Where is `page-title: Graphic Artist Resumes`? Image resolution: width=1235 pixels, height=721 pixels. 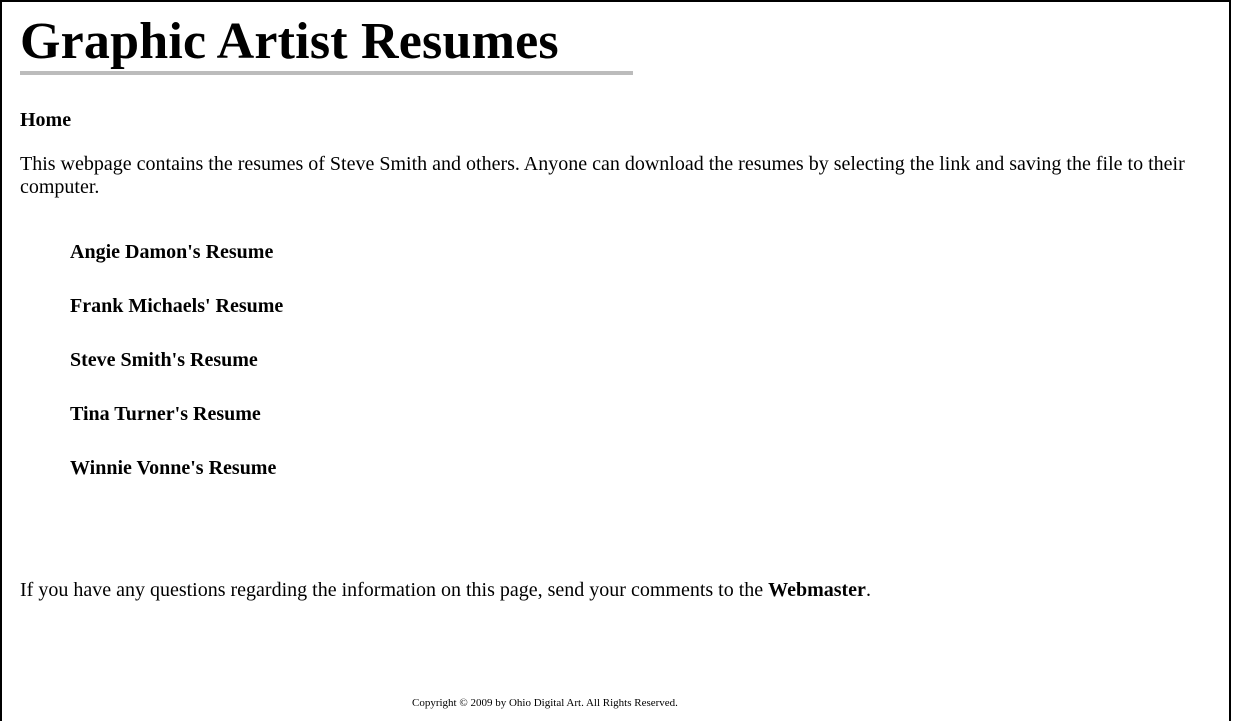
page-title: Graphic Artist Resumes is located at coordinates (289, 41).